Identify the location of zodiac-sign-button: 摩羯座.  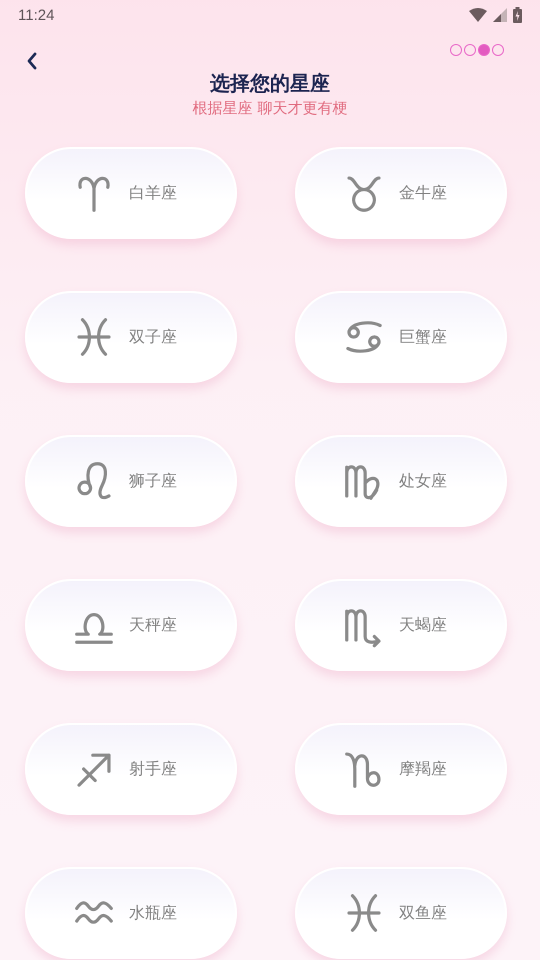
(401, 769).